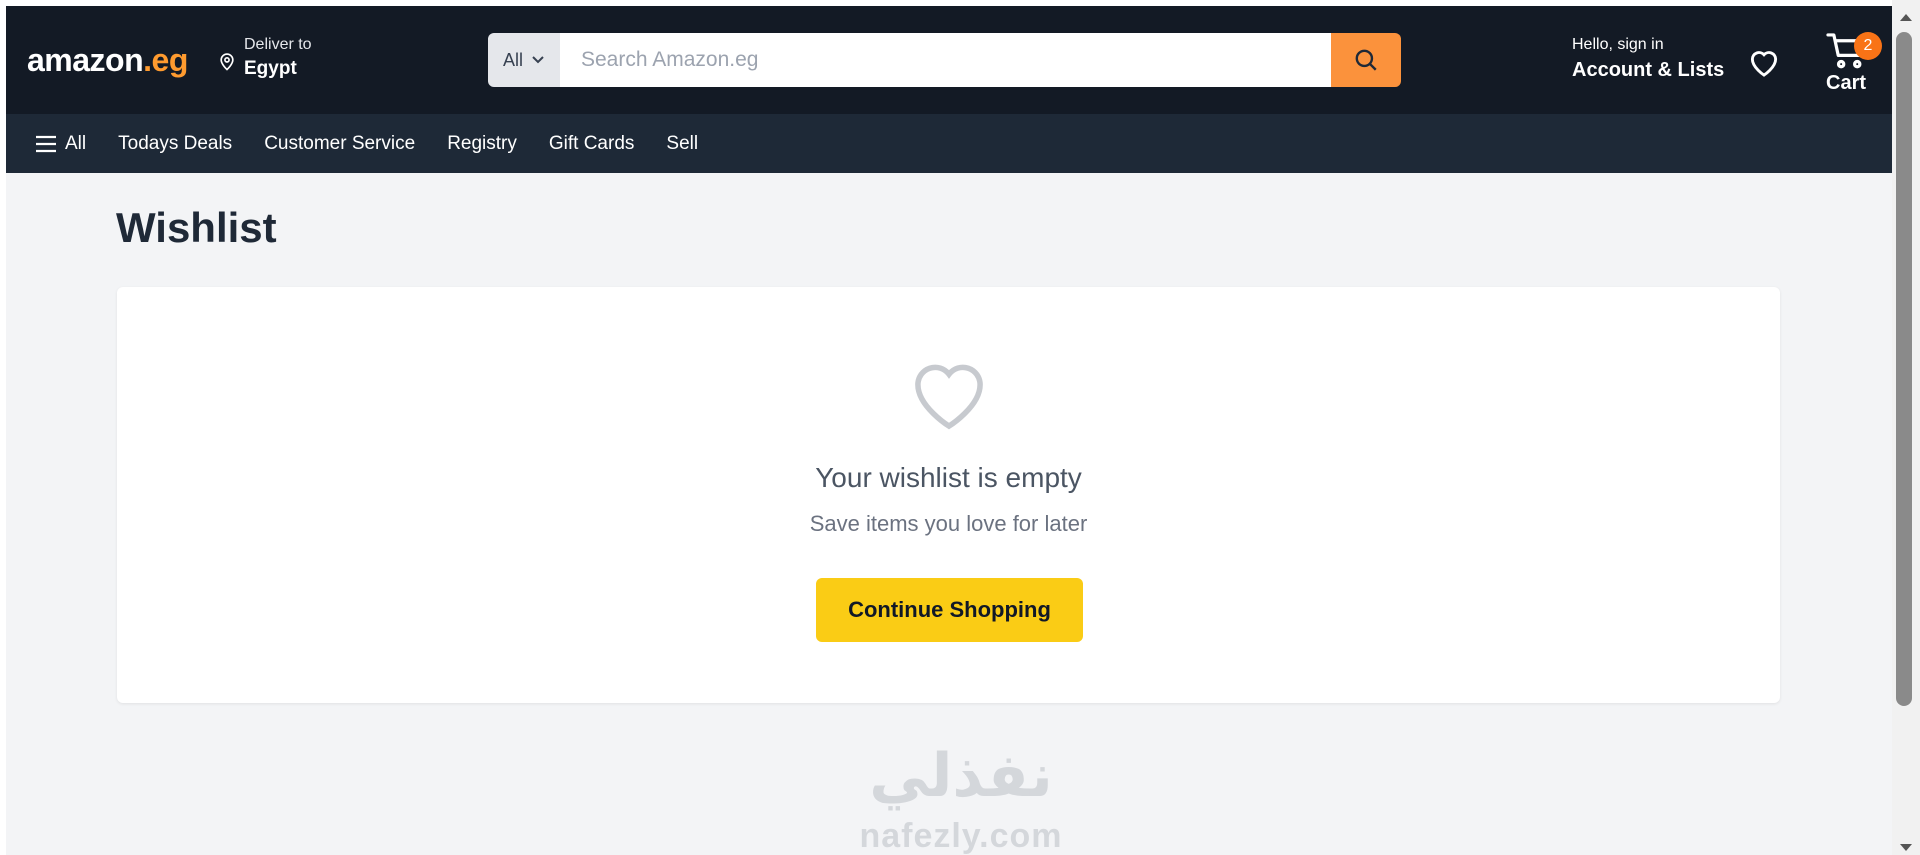  Describe the element at coordinates (538, 60) in the screenshot. I see `chevron-down-icon` at that location.